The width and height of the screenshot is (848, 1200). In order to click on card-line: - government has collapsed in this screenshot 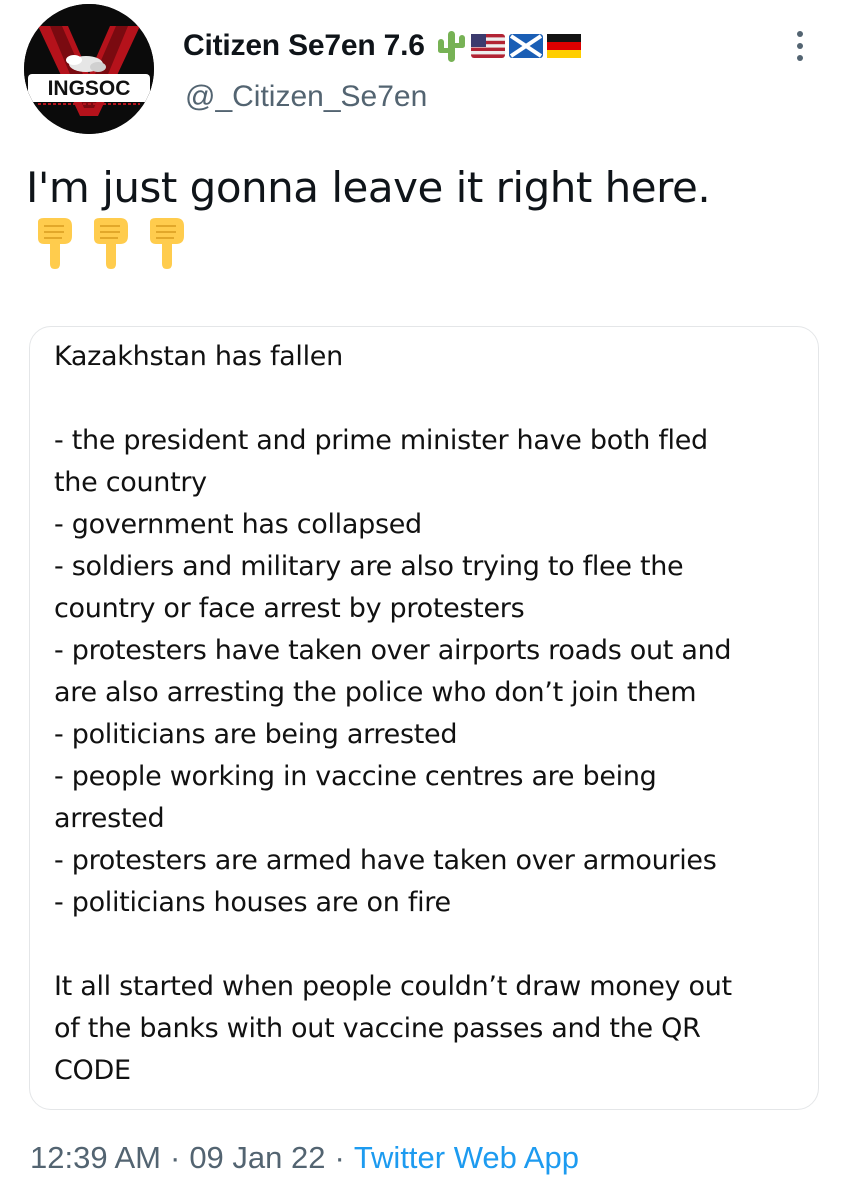, I will do `click(238, 524)`.